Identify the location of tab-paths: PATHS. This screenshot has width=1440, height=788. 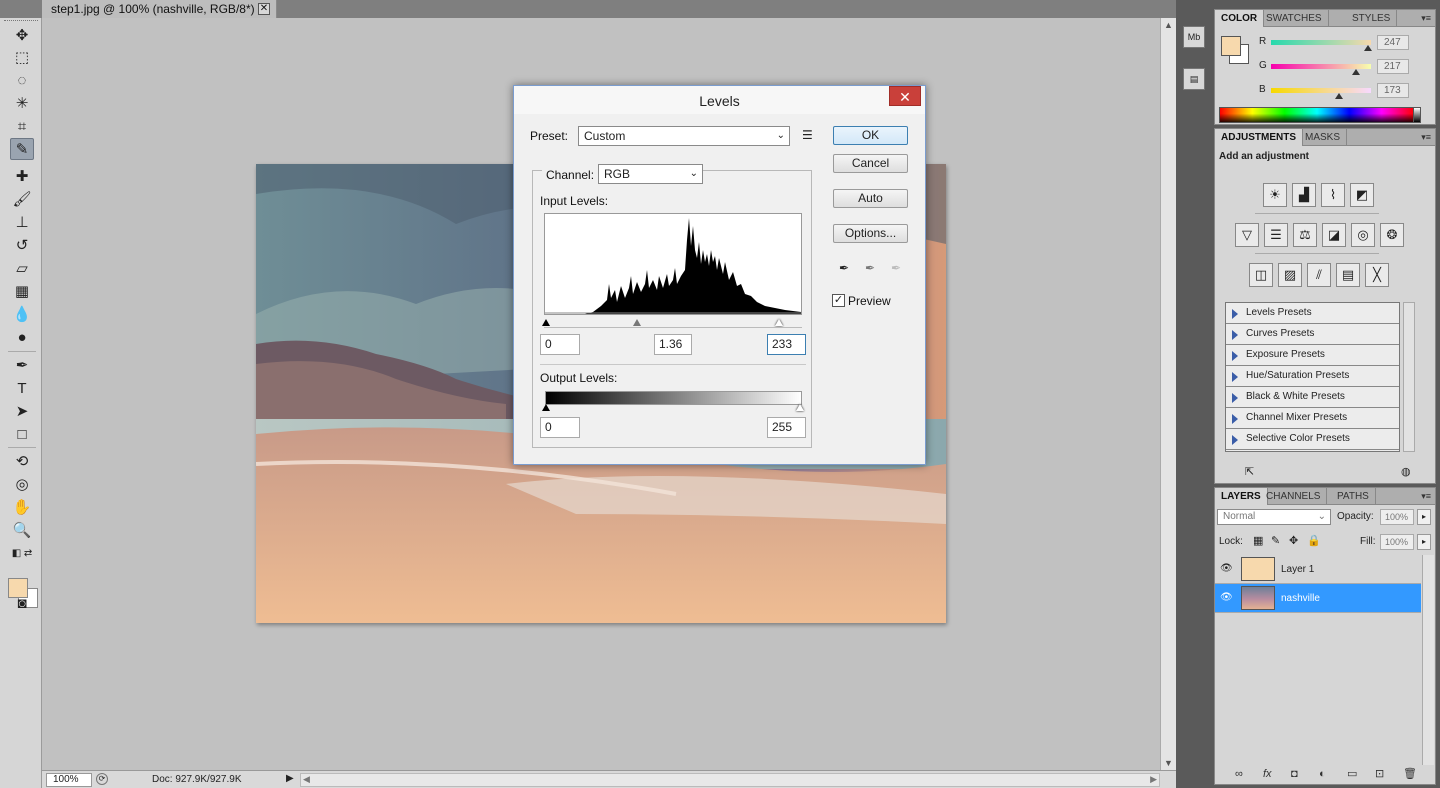
(1353, 496).